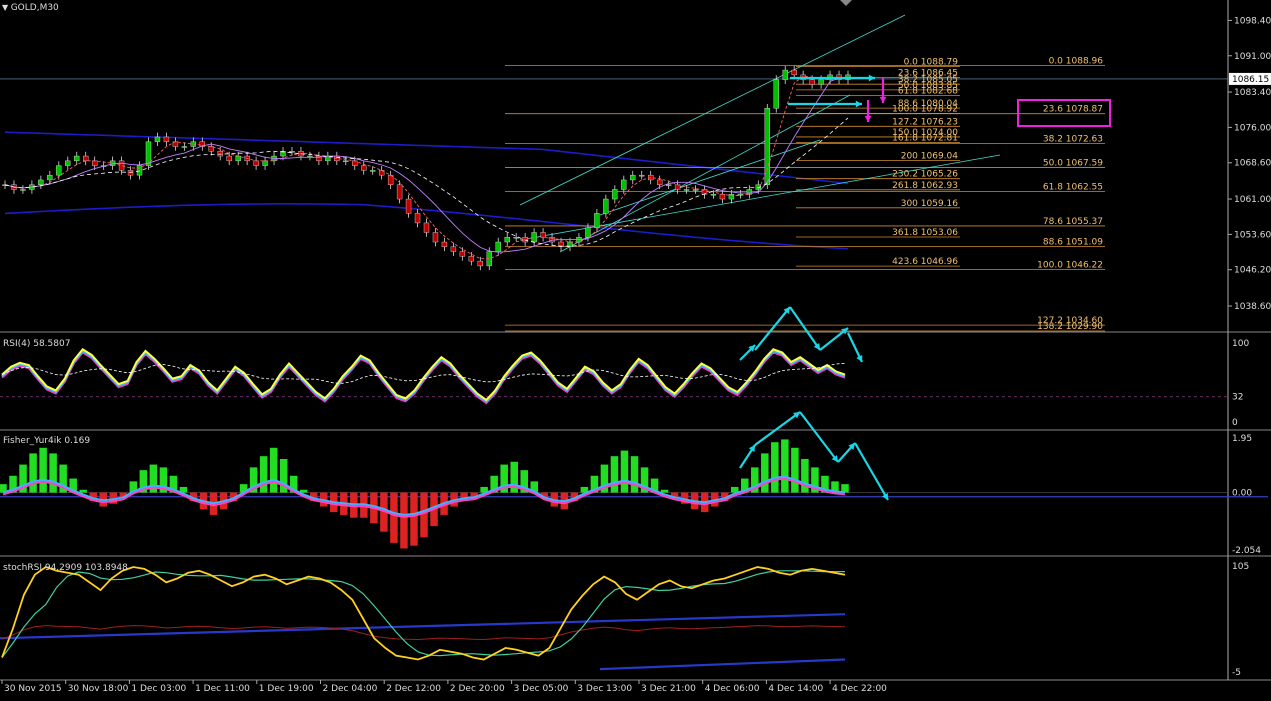 This screenshot has height=701, width=1271. What do you see at coordinates (868, 118) in the screenshot?
I see `down-arrow-2-head` at bounding box center [868, 118].